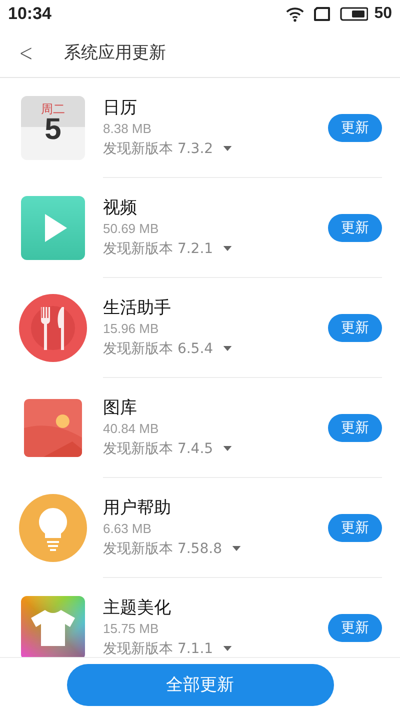  Describe the element at coordinates (131, 629) in the screenshot. I see `app-size: 15.75 MB` at that location.